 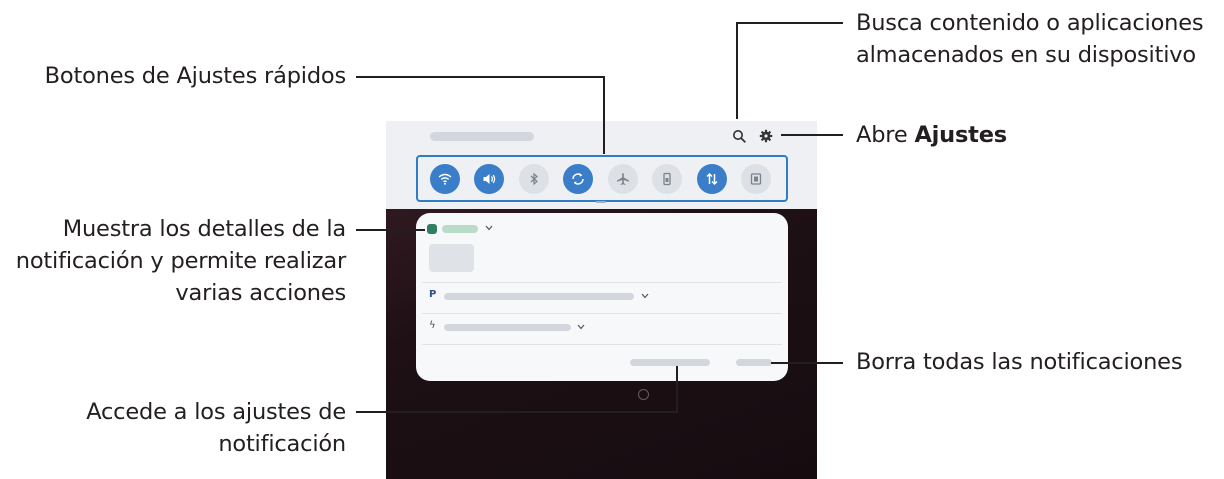 I want to click on callout-settings: Abre Ajustes, so click(x=931, y=135).